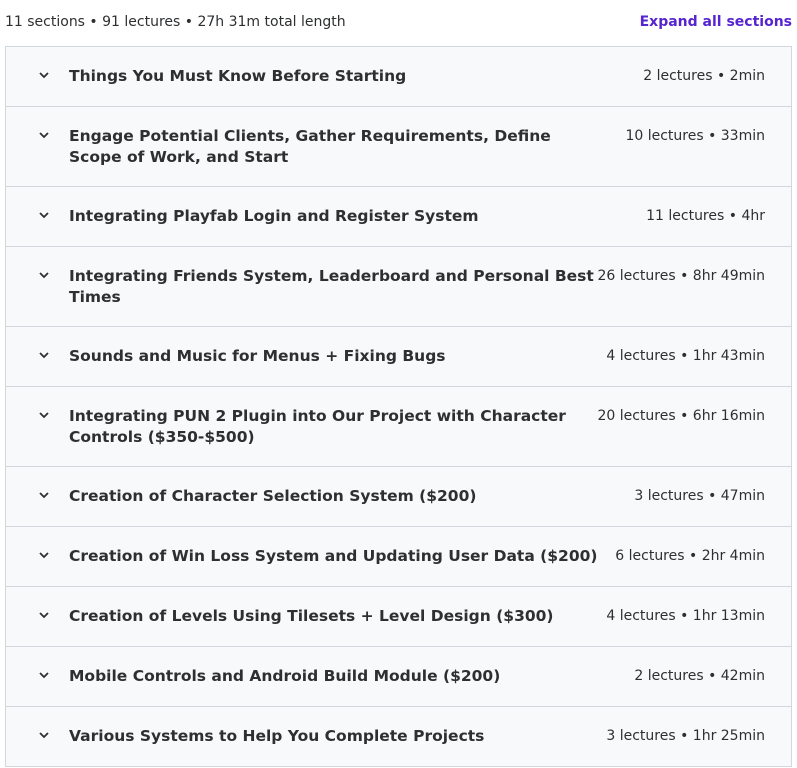  What do you see at coordinates (699, 496) in the screenshot?
I see `section-meta: 3 lectures • 47min` at bounding box center [699, 496].